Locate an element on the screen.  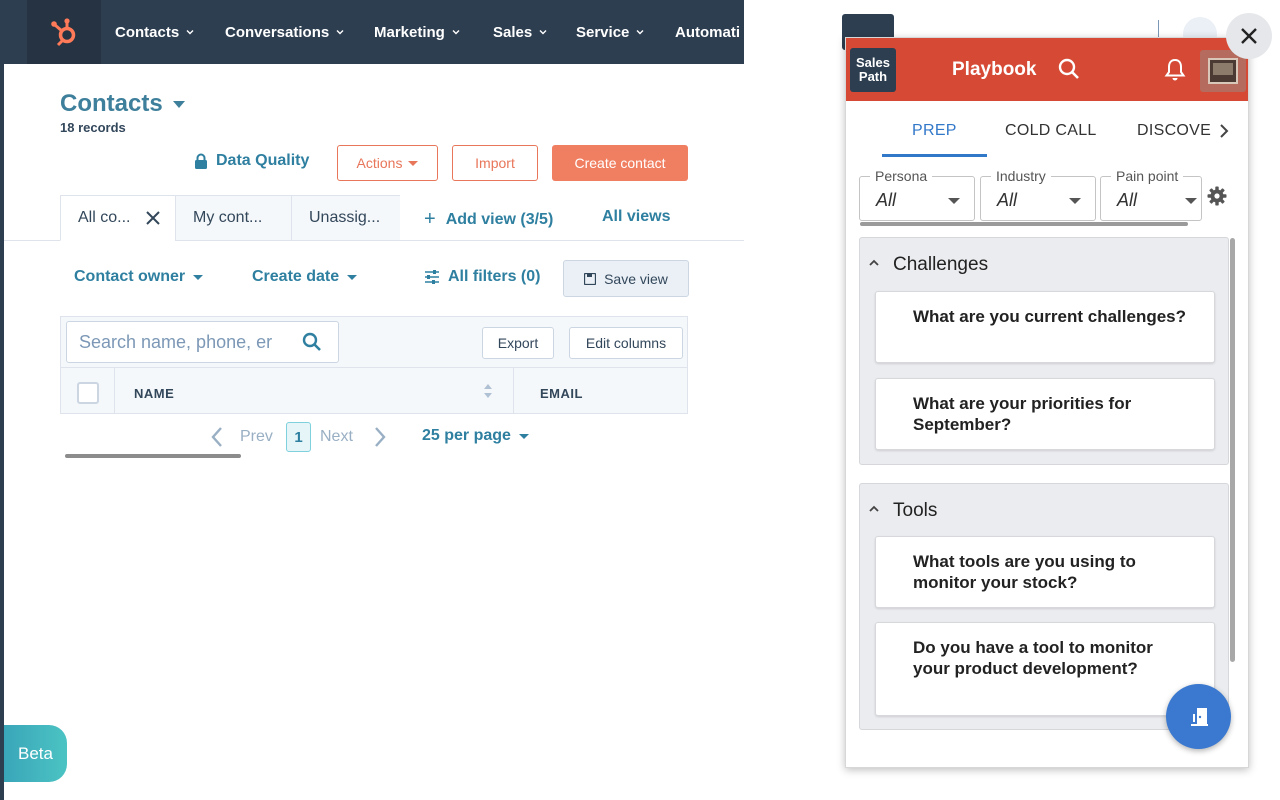
active-tab-indicator is located at coordinates (934, 155).